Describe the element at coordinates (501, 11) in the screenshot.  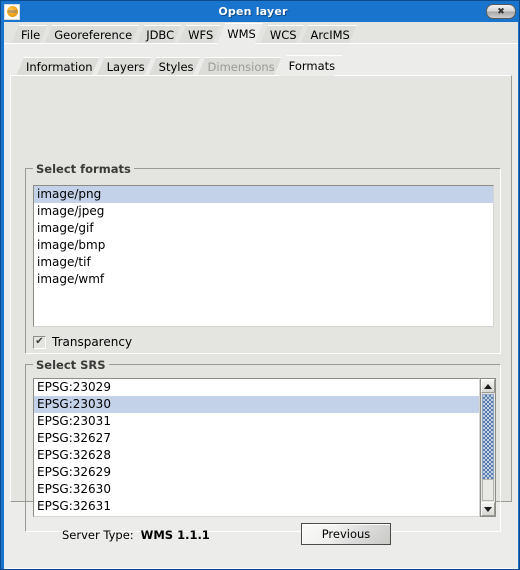
I see `close-button: ✖` at that location.